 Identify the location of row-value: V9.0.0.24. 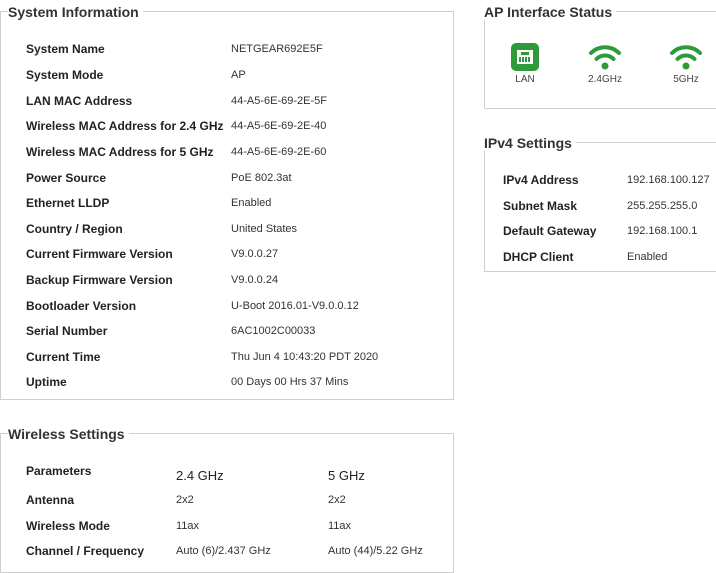
(255, 280).